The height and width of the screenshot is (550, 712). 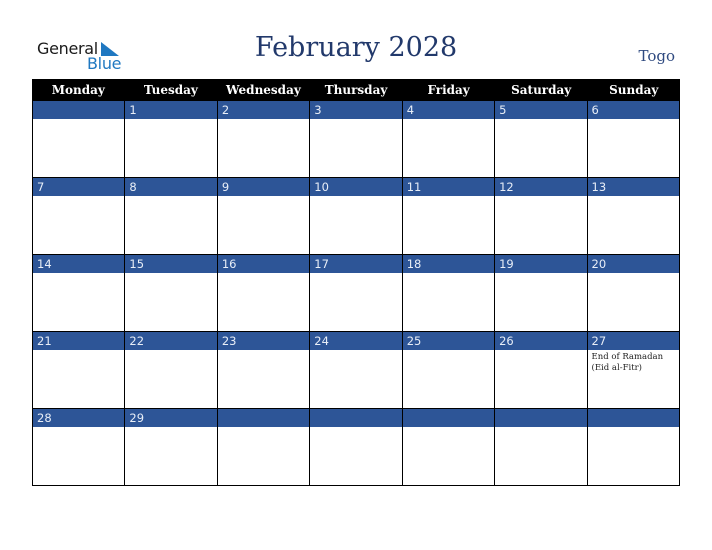 What do you see at coordinates (79, 264) in the screenshot?
I see `date-number: 14` at bounding box center [79, 264].